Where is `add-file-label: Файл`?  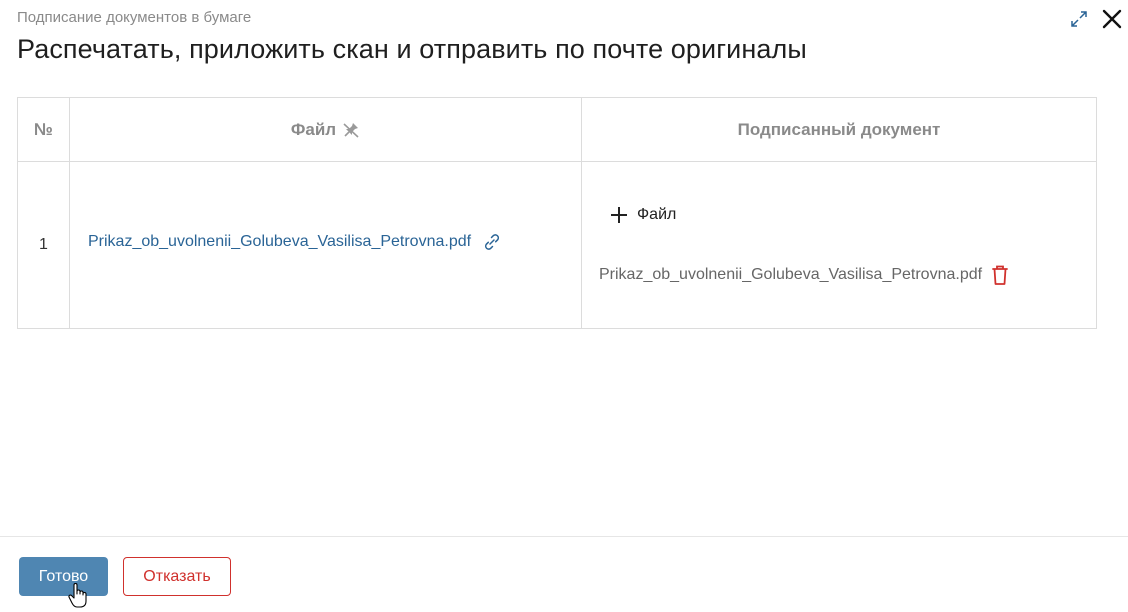 add-file-label: Файл is located at coordinates (657, 214).